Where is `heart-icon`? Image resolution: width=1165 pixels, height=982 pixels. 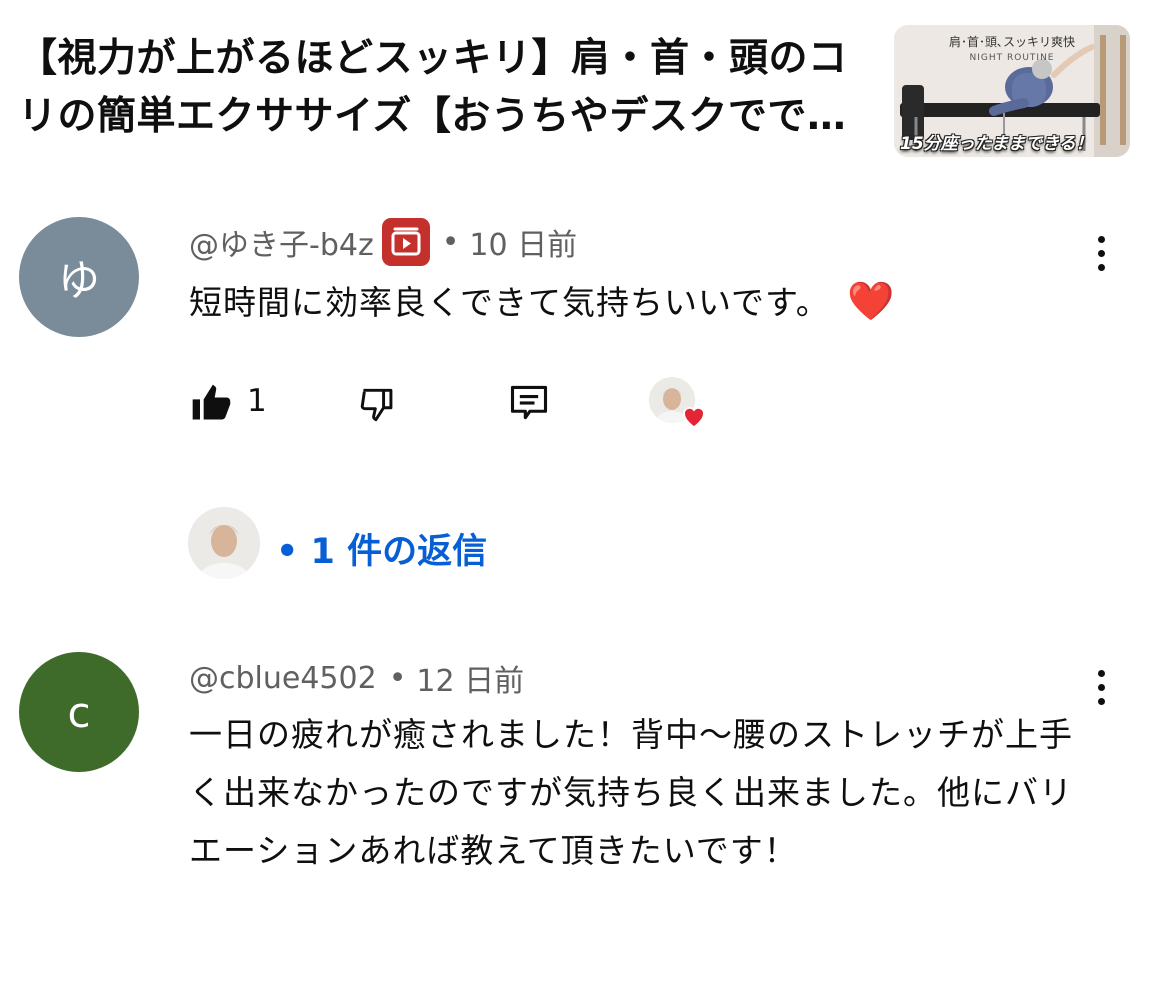
heart-icon is located at coordinates (694, 418).